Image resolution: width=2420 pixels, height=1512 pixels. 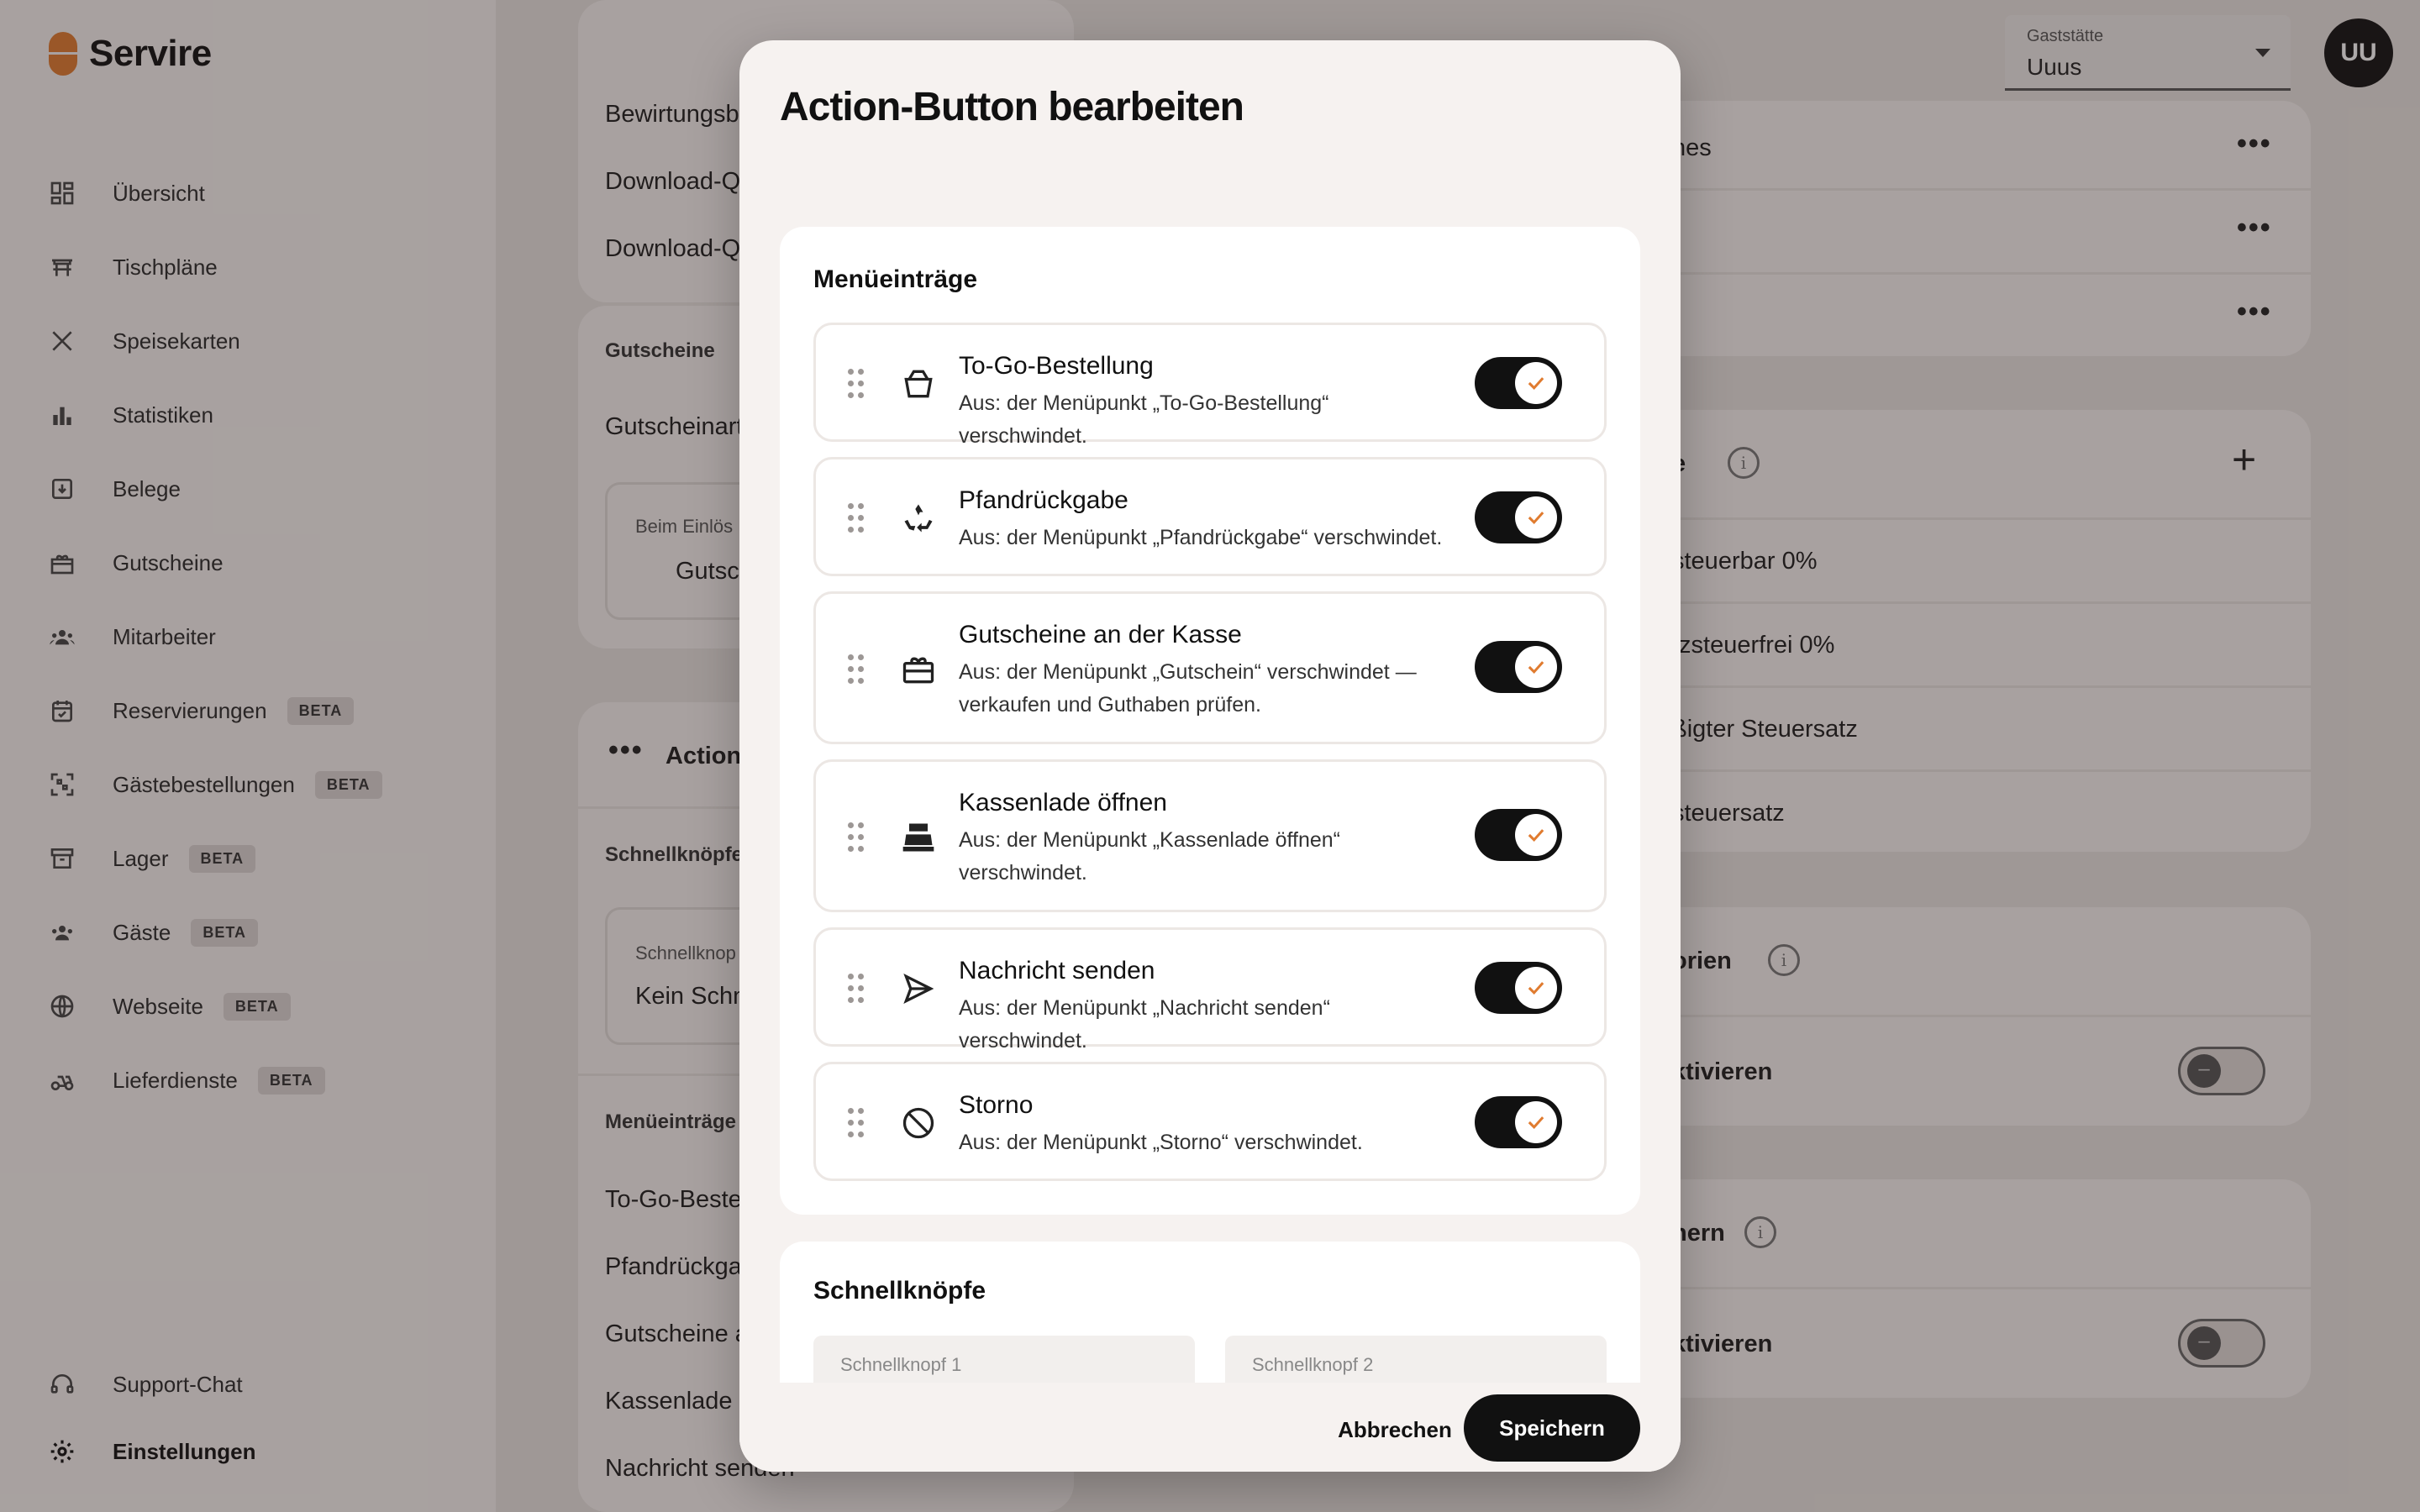 What do you see at coordinates (1313, 1364) in the screenshot?
I see `select-label: Schnellknopf 2` at bounding box center [1313, 1364].